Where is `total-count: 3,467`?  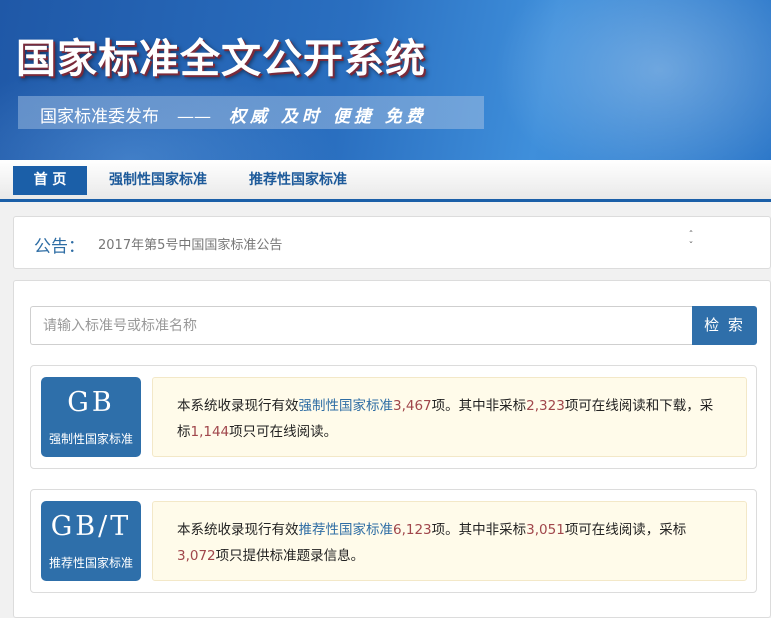 total-count: 3,467 is located at coordinates (412, 406).